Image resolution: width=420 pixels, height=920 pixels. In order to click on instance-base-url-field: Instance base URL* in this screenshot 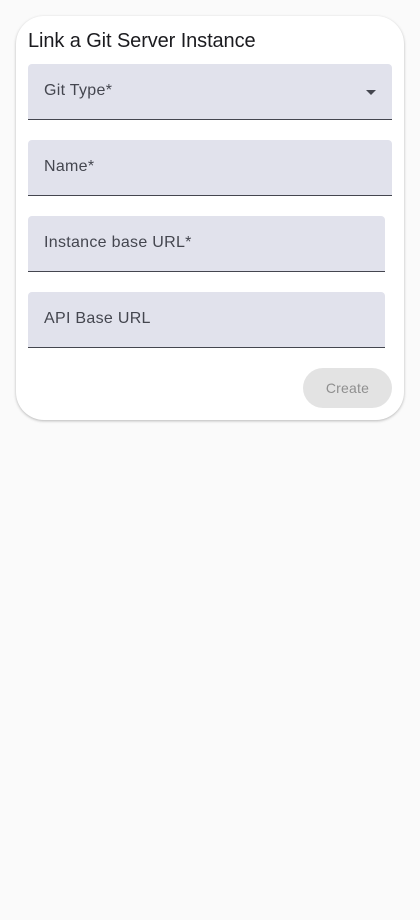, I will do `click(206, 244)`.